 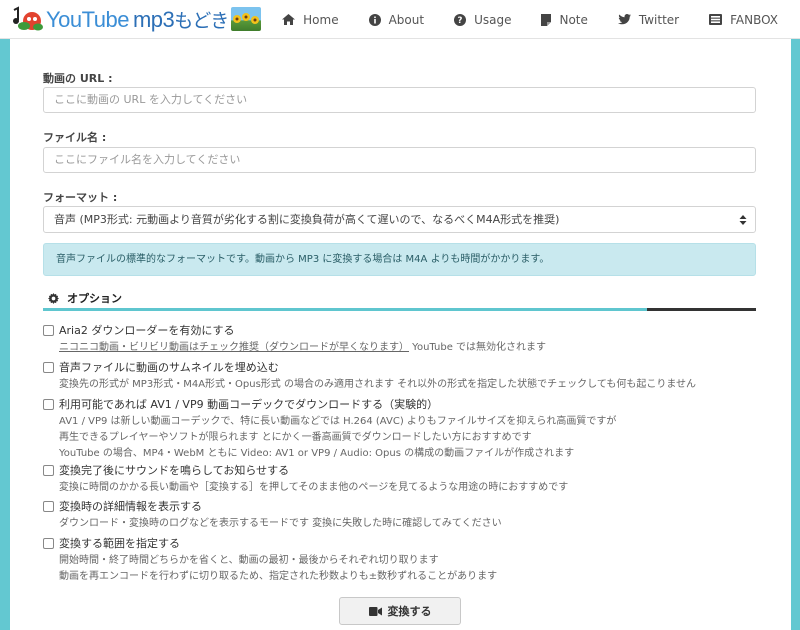 What do you see at coordinates (48, 543) in the screenshot?
I see `option-range-checkbox` at bounding box center [48, 543].